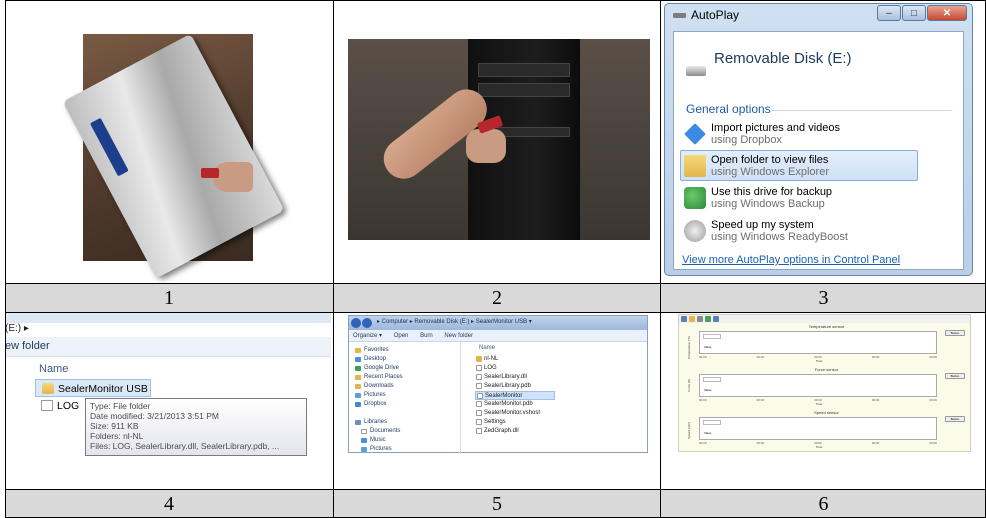  What do you see at coordinates (508, 404) in the screenshot?
I see `item-name: SealerMonitor.pdb` at bounding box center [508, 404].